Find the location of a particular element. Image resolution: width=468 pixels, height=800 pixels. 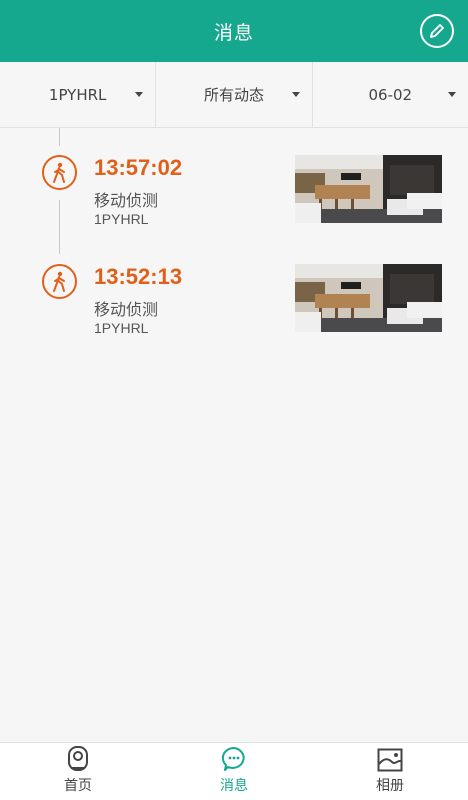

tab-home: 首页 is located at coordinates (78, 771).